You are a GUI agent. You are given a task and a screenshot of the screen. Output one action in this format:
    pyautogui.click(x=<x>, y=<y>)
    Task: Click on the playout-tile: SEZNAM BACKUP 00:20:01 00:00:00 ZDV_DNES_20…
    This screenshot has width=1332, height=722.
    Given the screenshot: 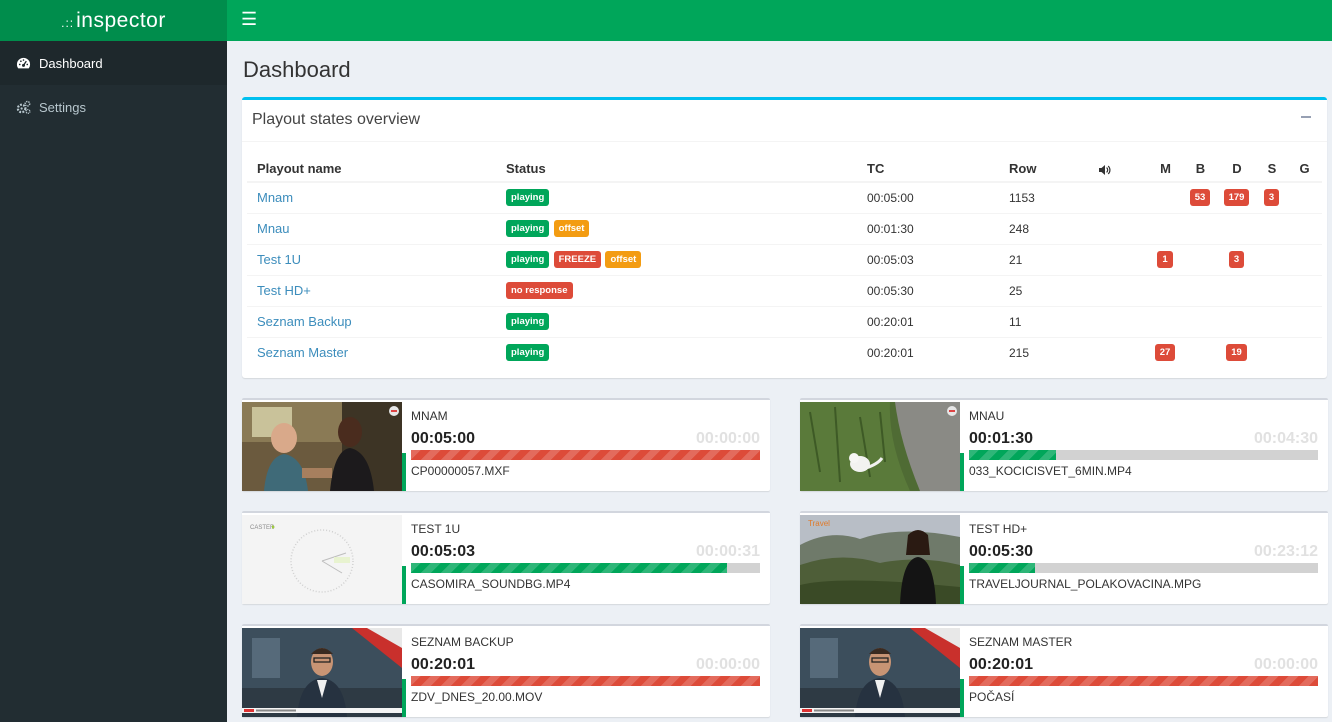 What is the action you would take?
    pyautogui.click(x=506, y=670)
    